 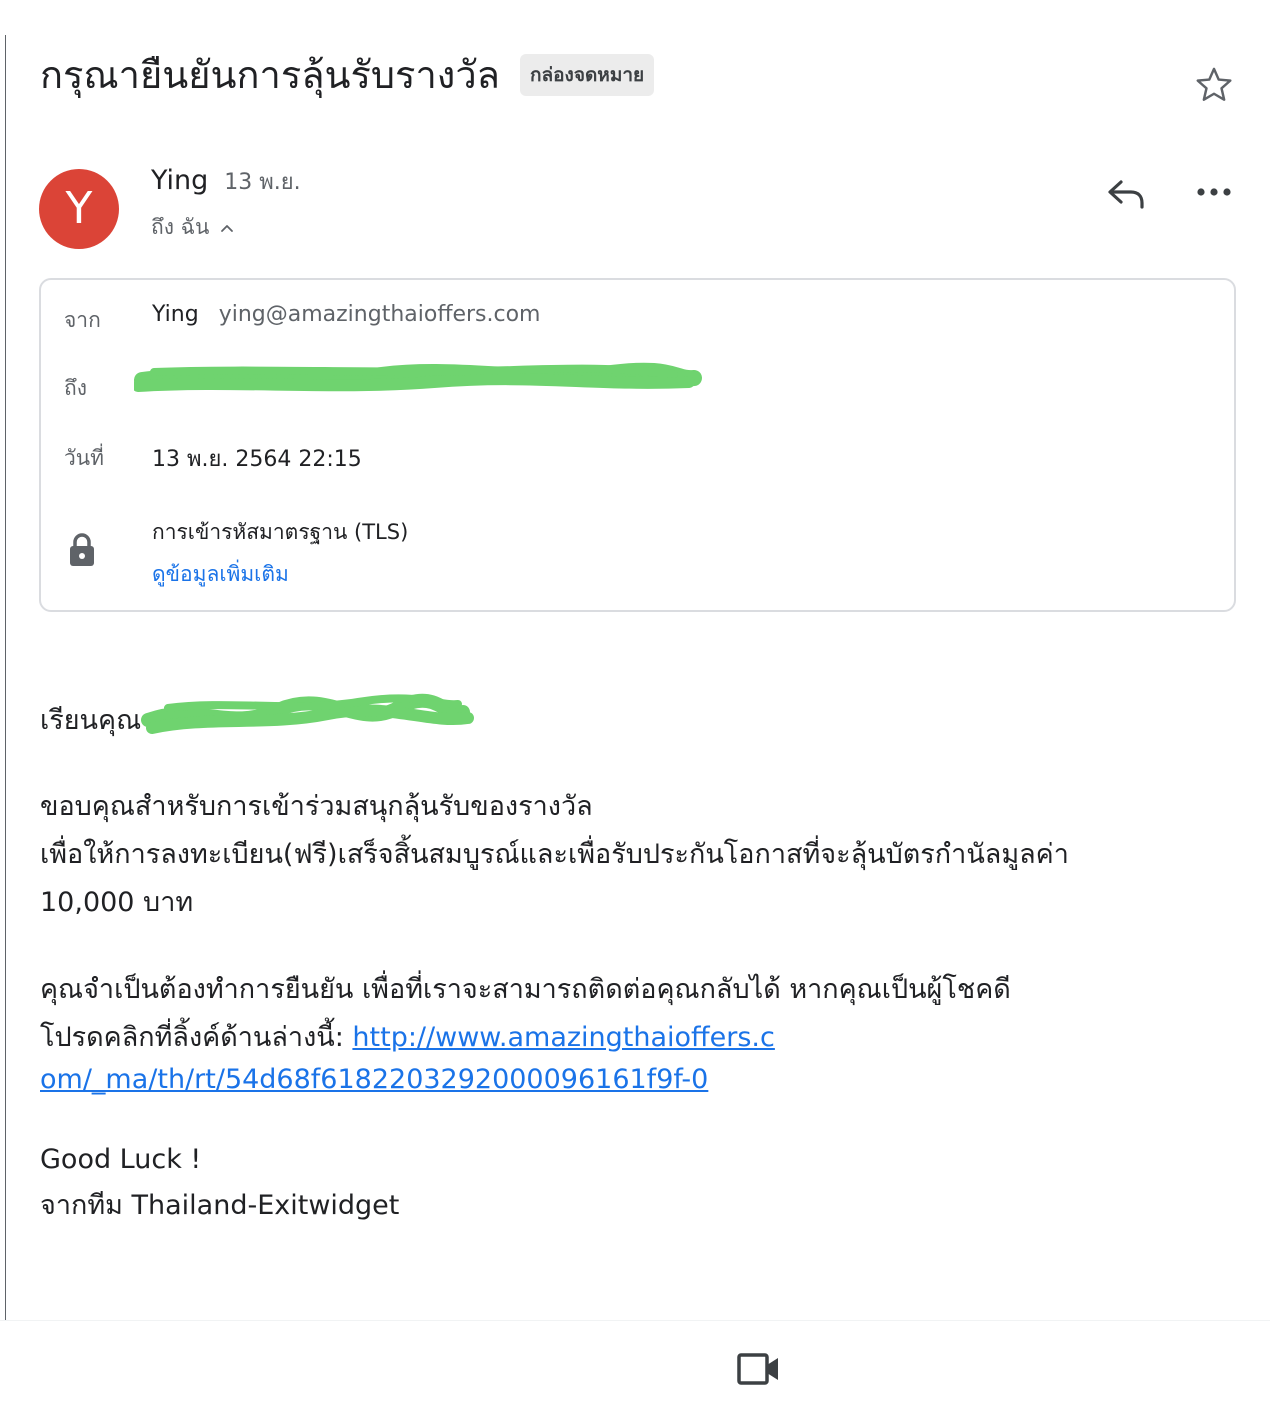 What do you see at coordinates (1214, 85) in the screenshot?
I see `star-icon` at bounding box center [1214, 85].